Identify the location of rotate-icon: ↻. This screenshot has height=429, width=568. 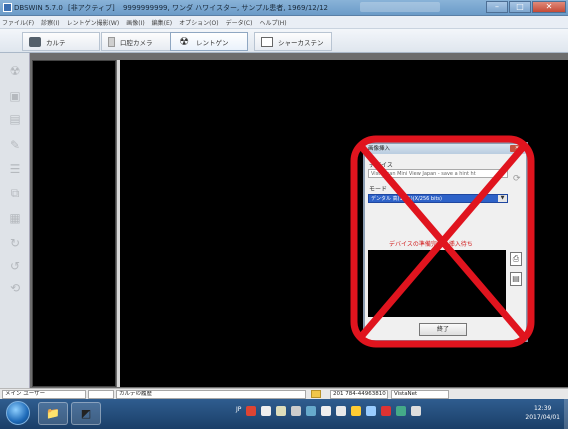
(15, 243).